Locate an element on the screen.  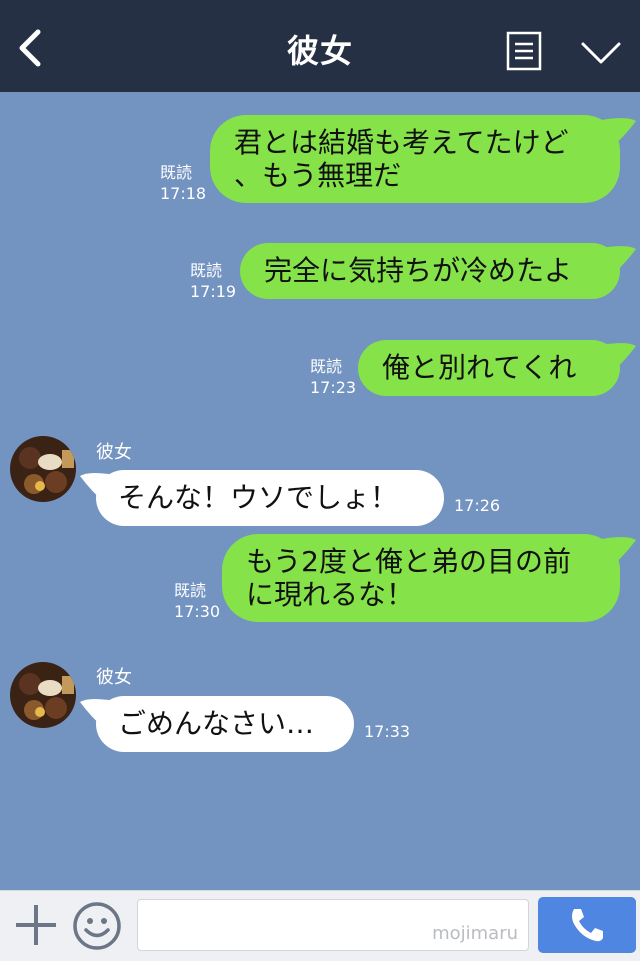
message-bubble: 完全に気持ちが冷めたよ is located at coordinates (438, 271).